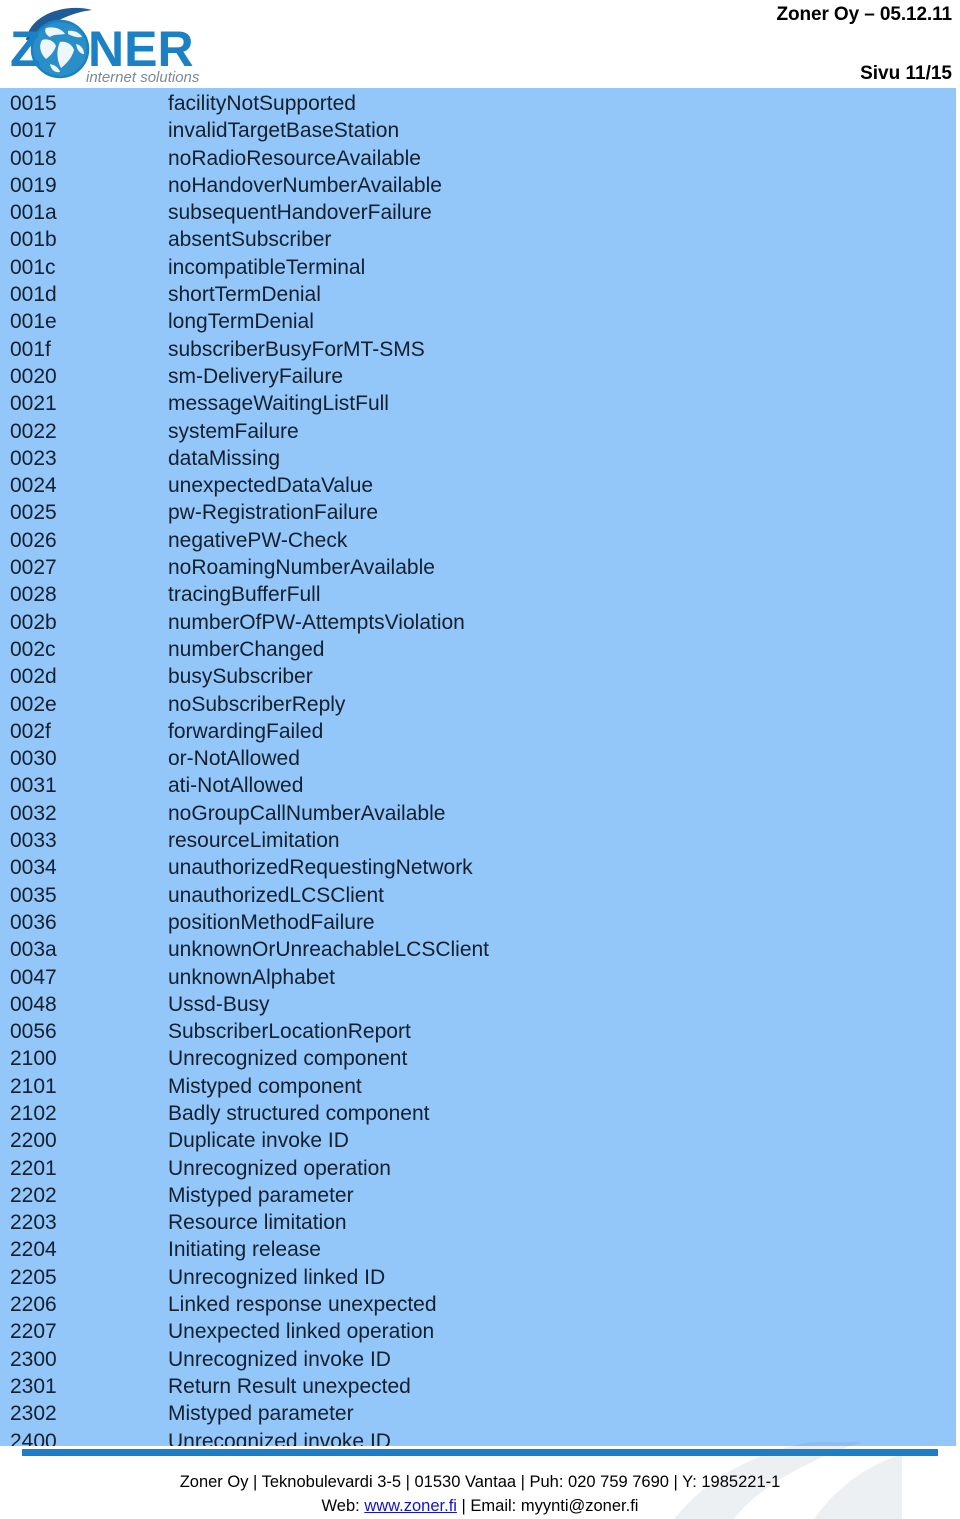 The image size is (960, 1519). Describe the element at coordinates (30, 349) in the screenshot. I see `error-code-cell: 001f` at that location.